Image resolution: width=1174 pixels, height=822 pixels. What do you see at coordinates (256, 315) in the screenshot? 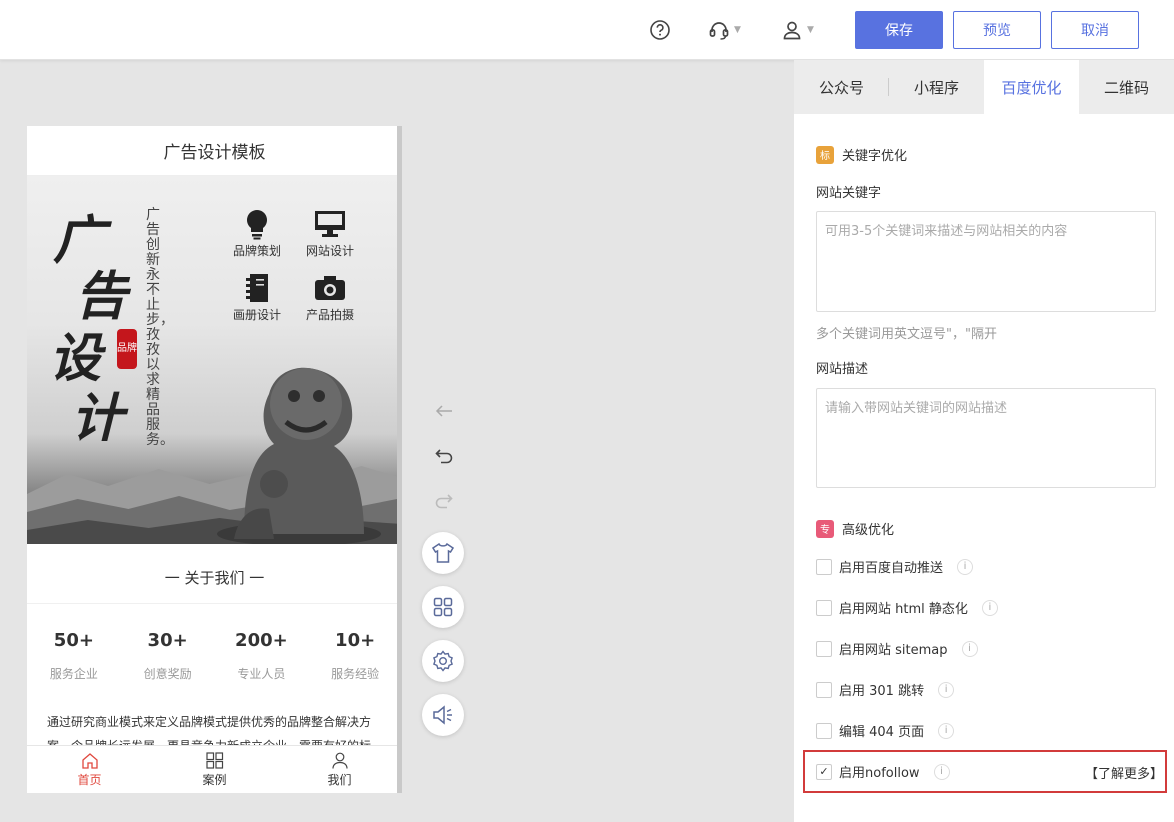
I see `service-label: 画册设计` at bounding box center [256, 315].